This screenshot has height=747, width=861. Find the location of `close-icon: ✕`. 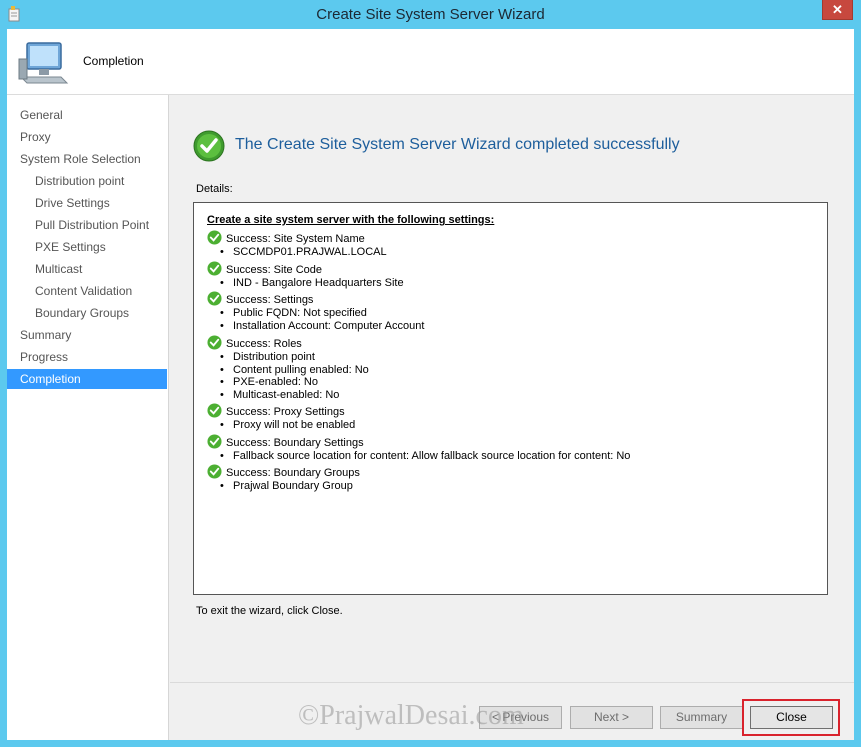

close-icon: ✕ is located at coordinates (837, 9).